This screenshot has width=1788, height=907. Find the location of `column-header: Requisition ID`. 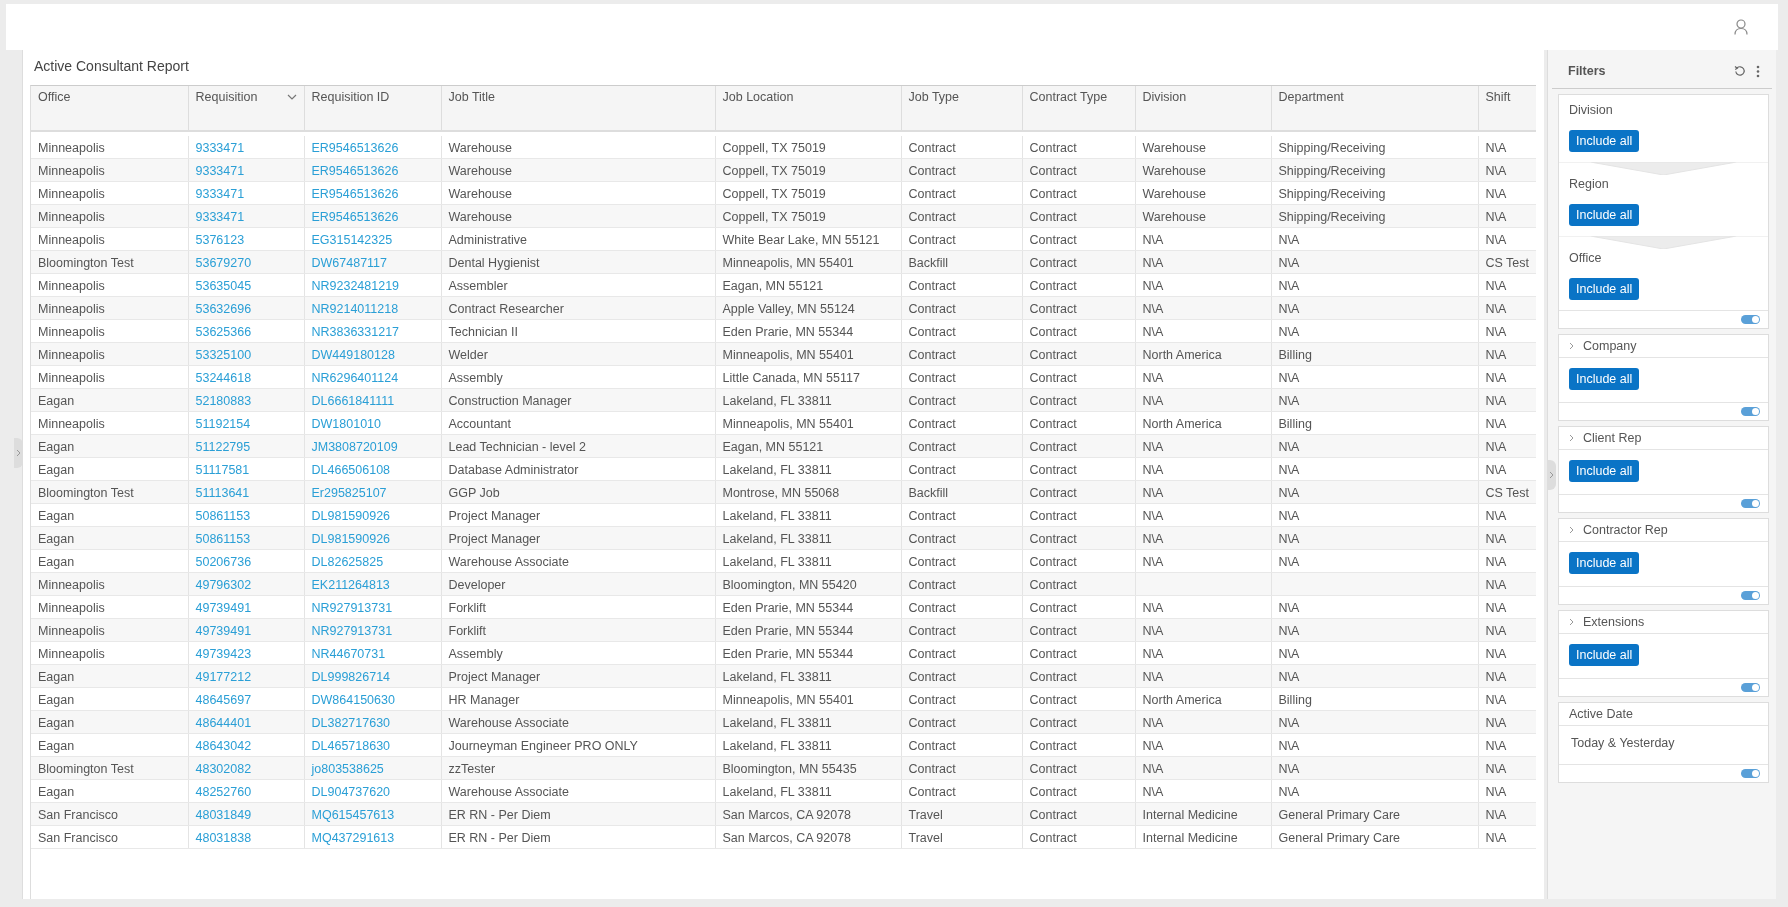

column-header: Requisition ID is located at coordinates (372, 108).